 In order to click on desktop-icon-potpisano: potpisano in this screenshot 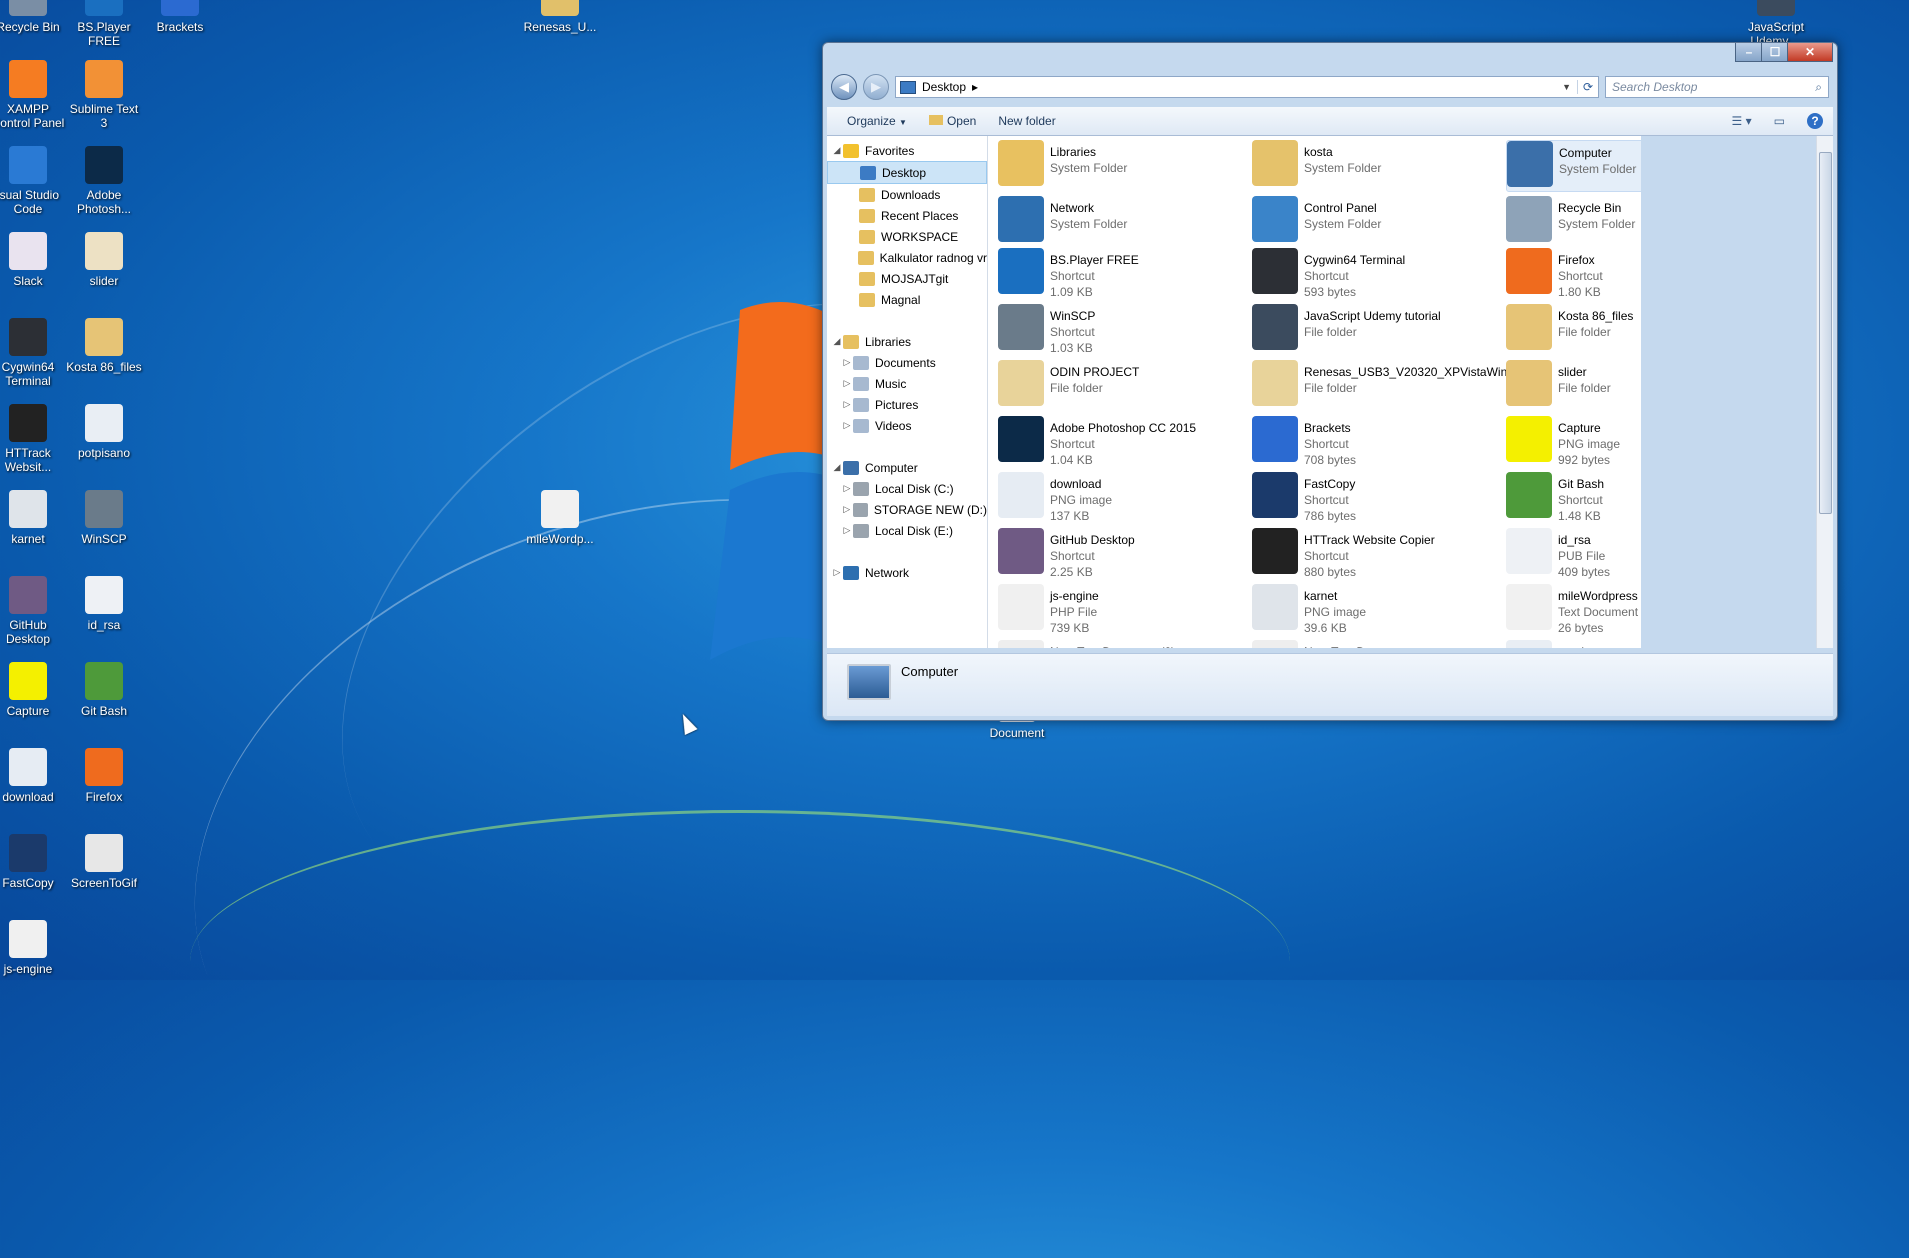, I will do `click(104, 432)`.